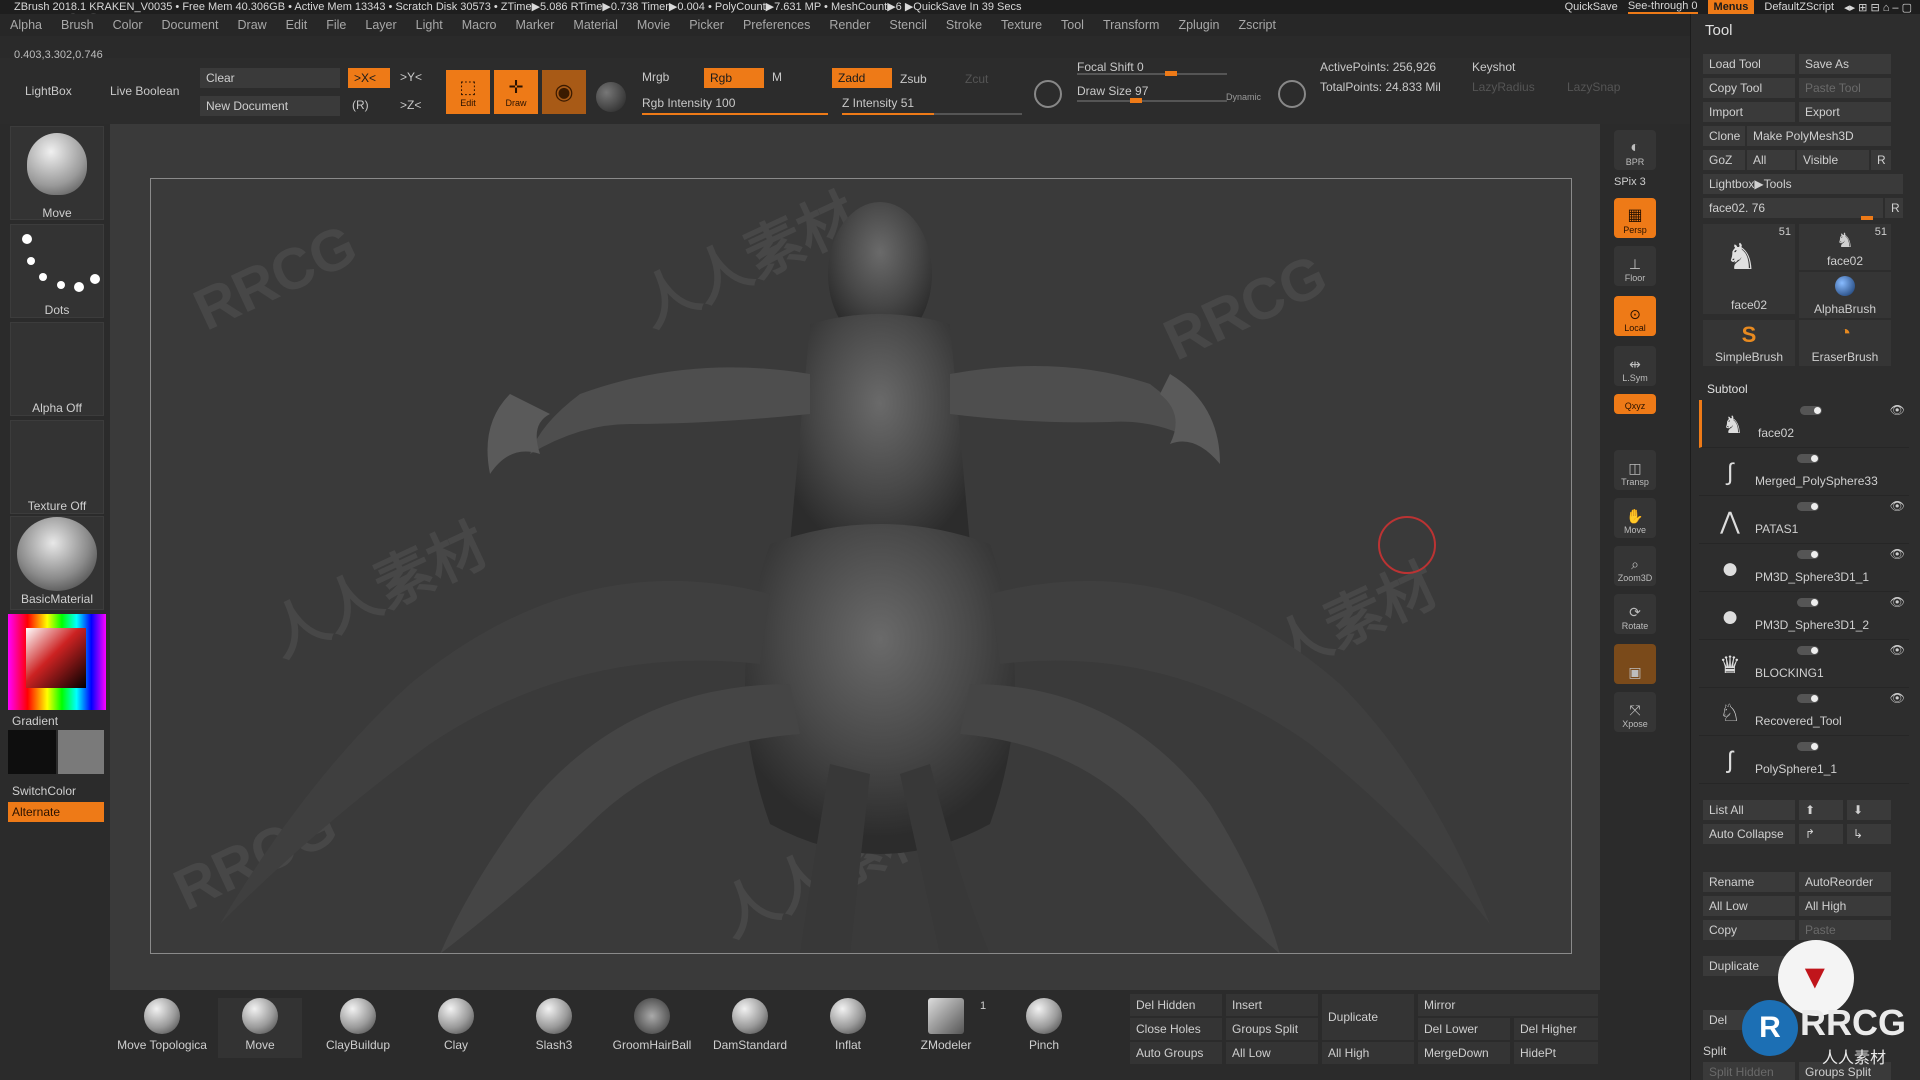  Describe the element at coordinates (564, 92) in the screenshot. I see `material-button: ◉` at that location.